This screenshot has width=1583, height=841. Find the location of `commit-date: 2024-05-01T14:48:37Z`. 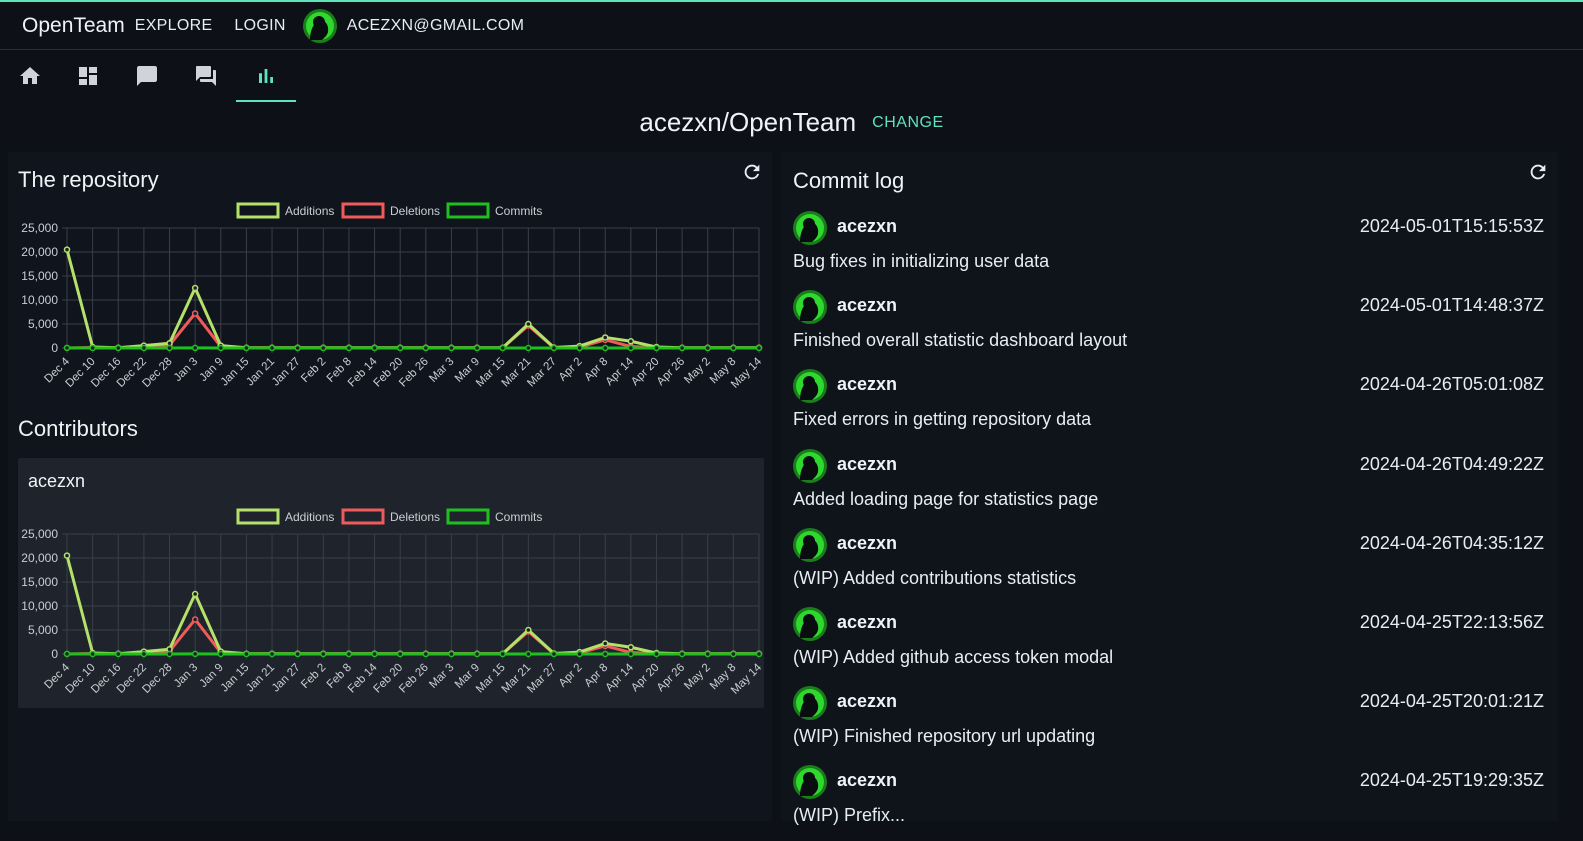

commit-date: 2024-05-01T14:48:37Z is located at coordinates (1452, 305).